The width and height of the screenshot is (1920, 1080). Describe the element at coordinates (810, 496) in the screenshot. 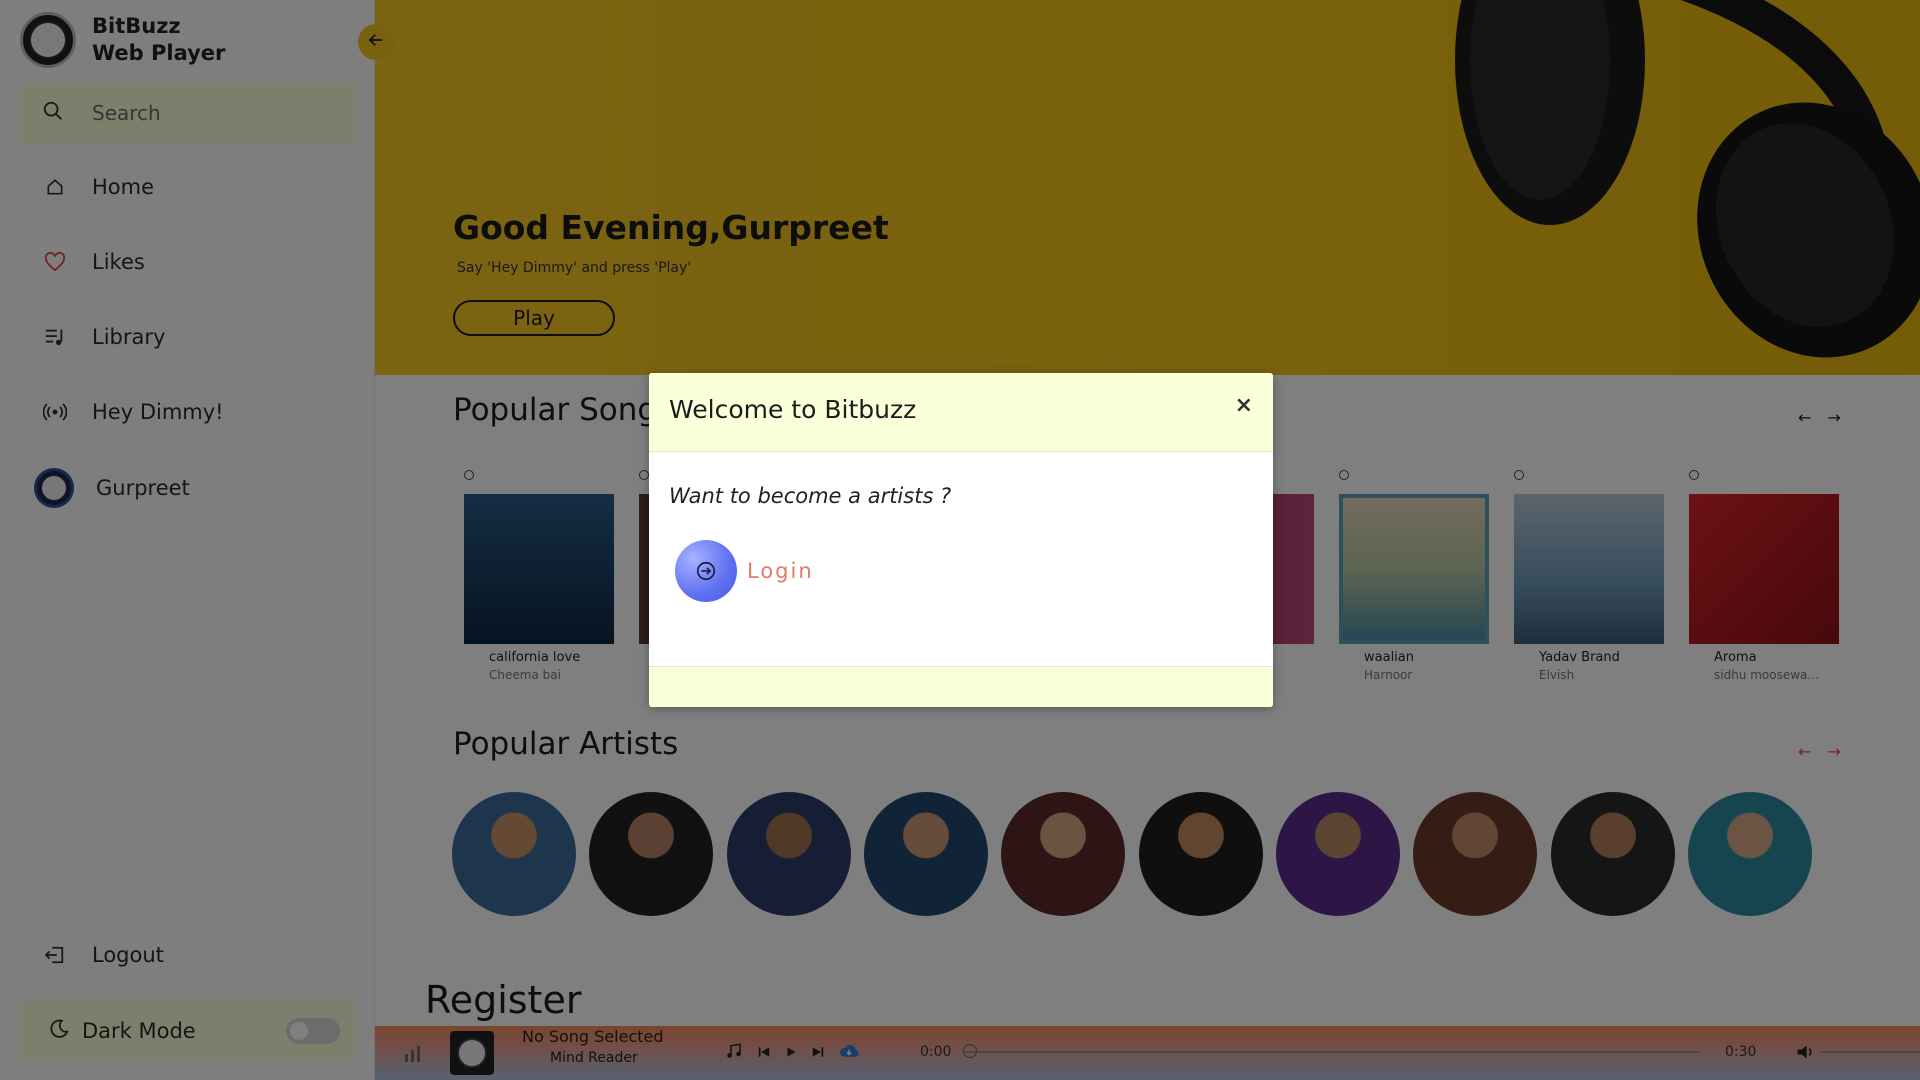

I see `modal-question: Want to become a artists ?` at that location.